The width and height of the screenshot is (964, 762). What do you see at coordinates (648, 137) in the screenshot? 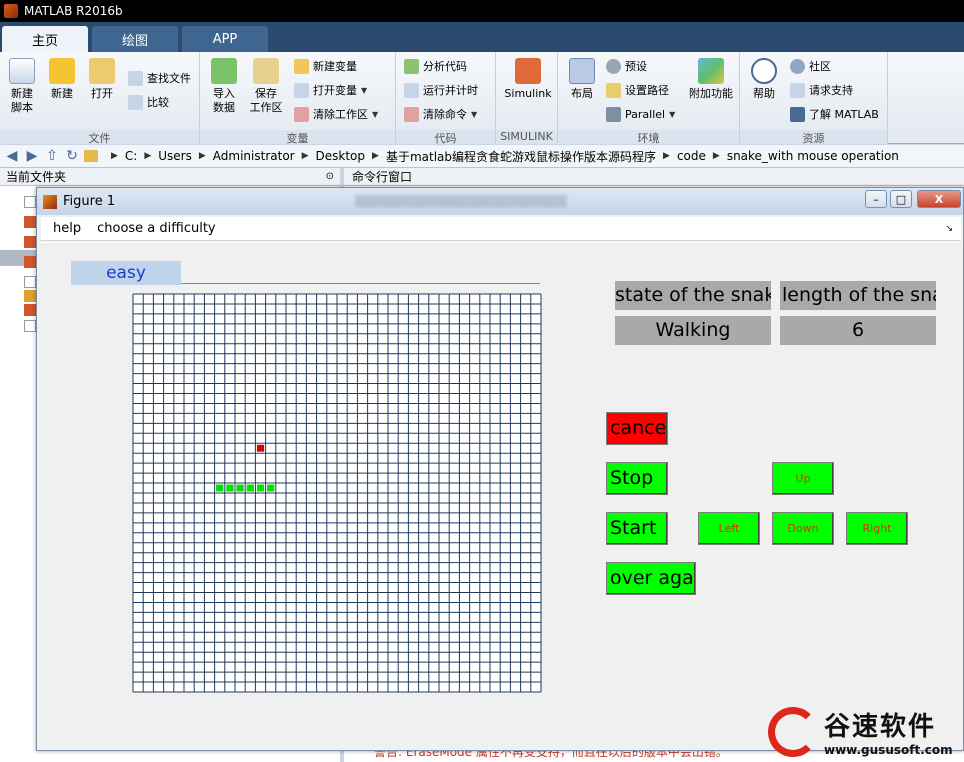
I see `group-title: 环境` at bounding box center [648, 137].